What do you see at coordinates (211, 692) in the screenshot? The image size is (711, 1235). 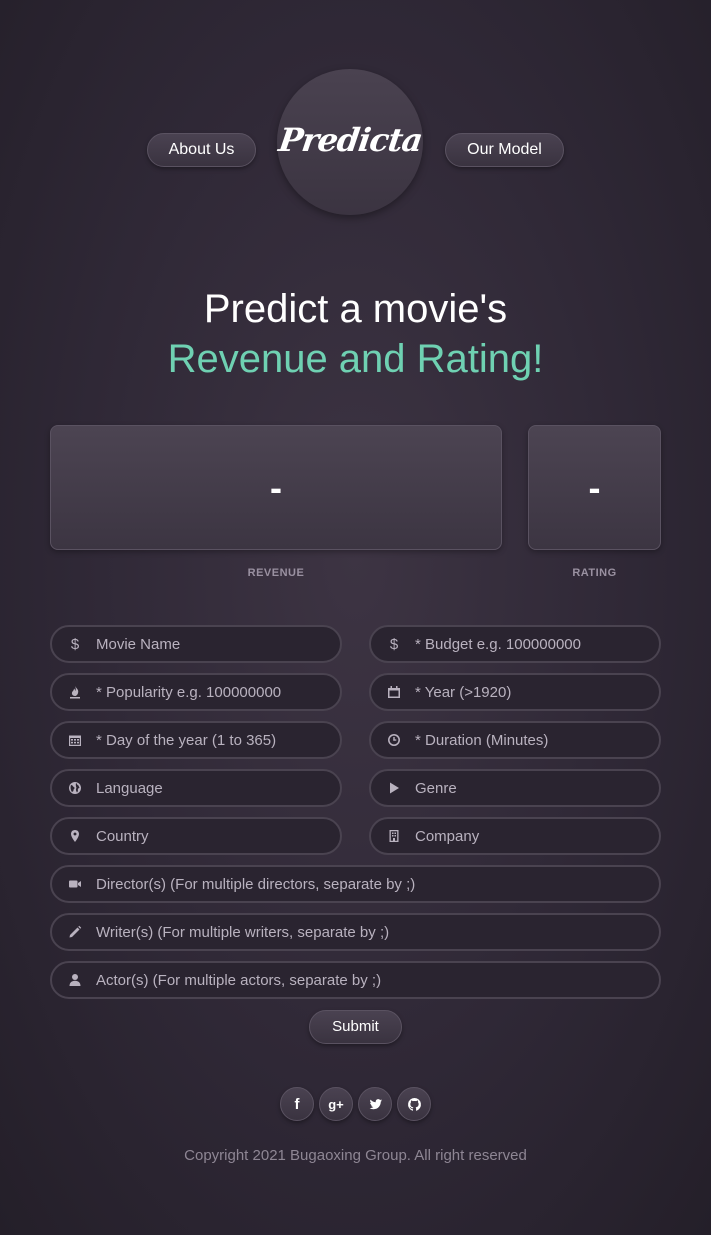 I see `popularity-input` at bounding box center [211, 692].